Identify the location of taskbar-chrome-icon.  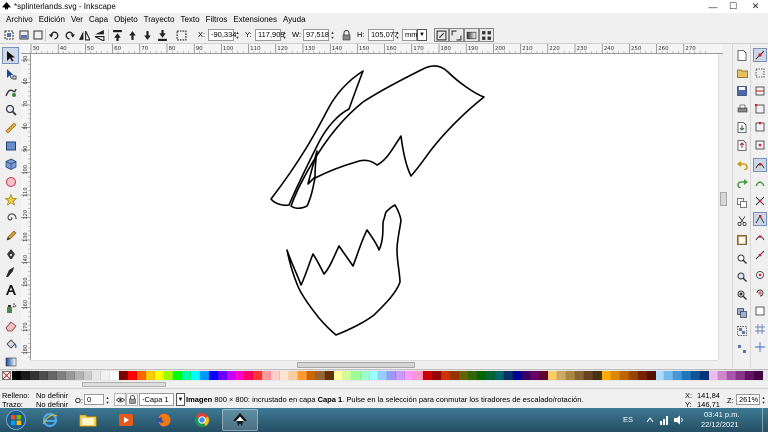
(202, 420).